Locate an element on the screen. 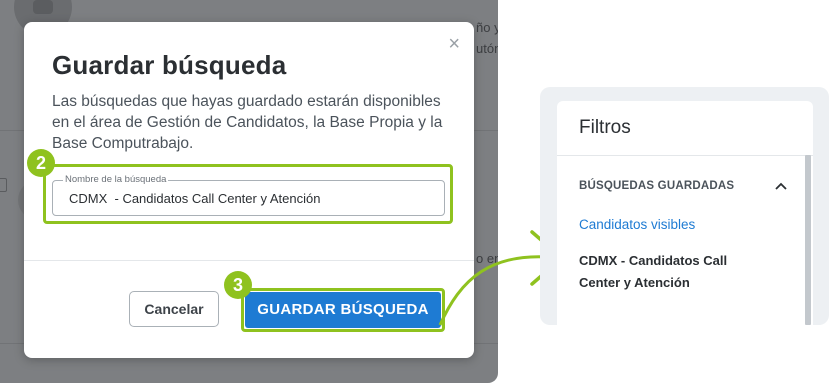 The height and width of the screenshot is (383, 829). chevron-up-icon is located at coordinates (781, 186).